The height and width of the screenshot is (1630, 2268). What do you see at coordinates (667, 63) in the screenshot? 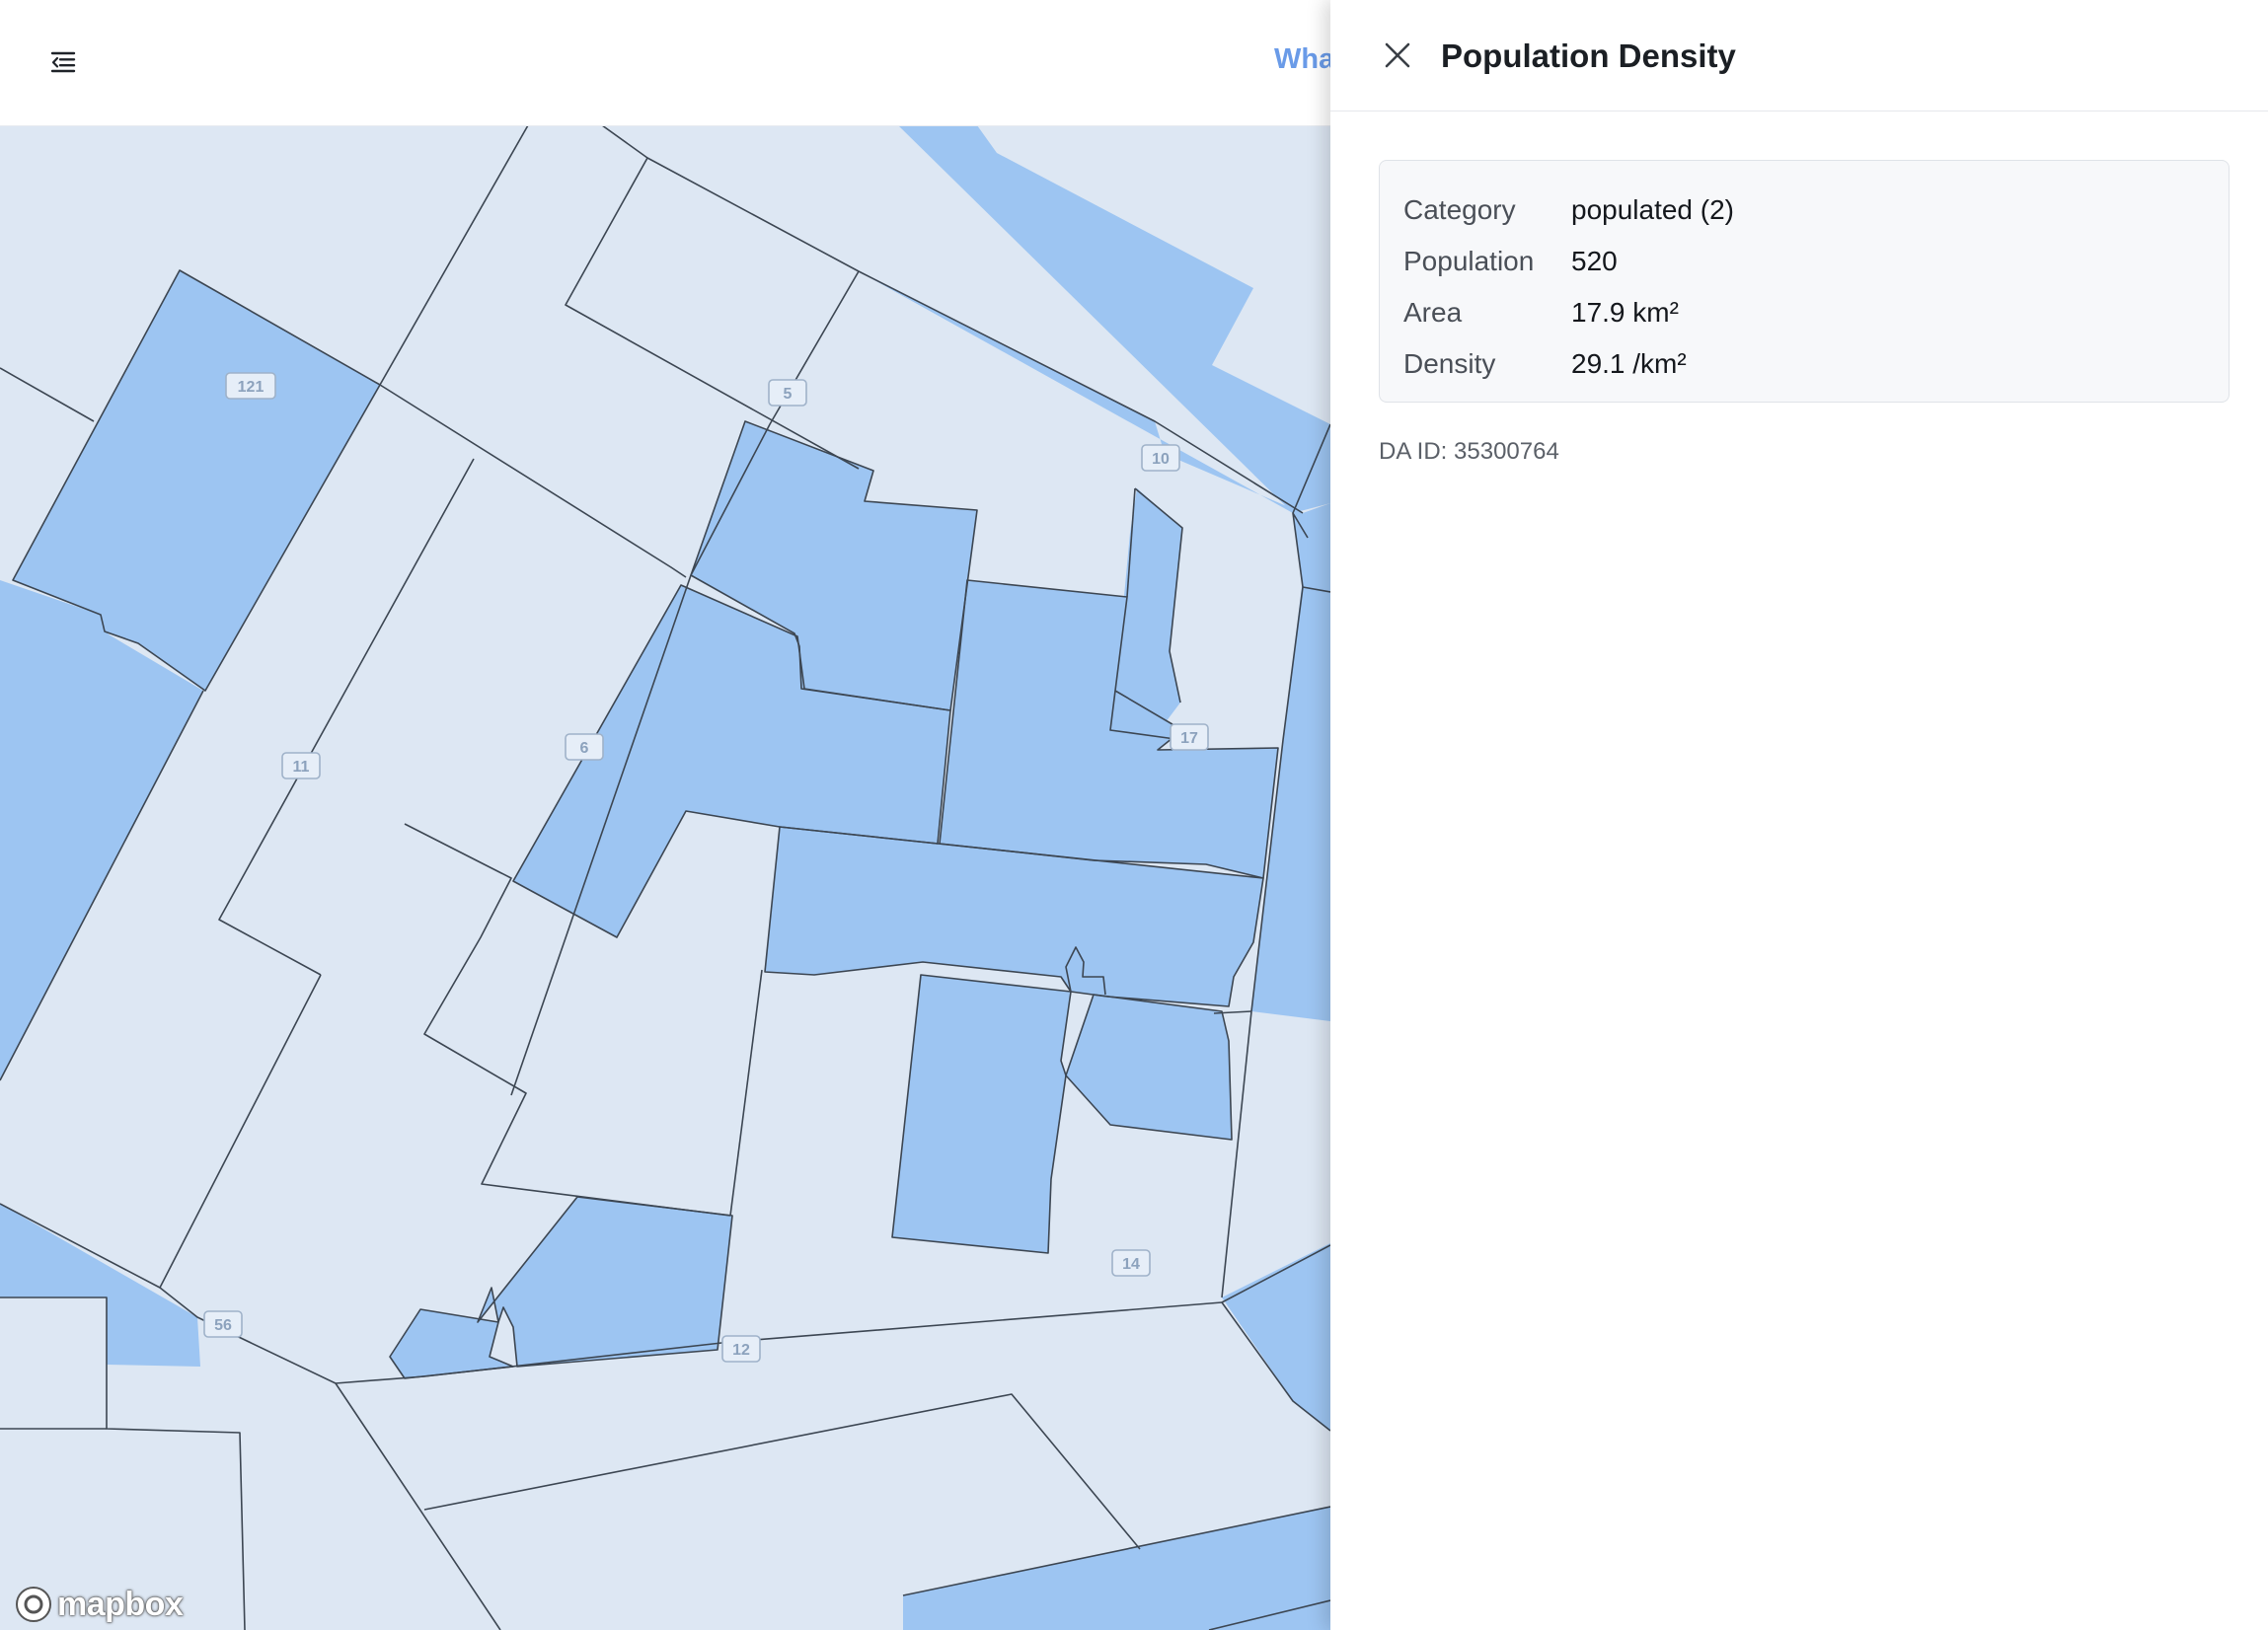
I see `top-bar: Wha` at bounding box center [667, 63].